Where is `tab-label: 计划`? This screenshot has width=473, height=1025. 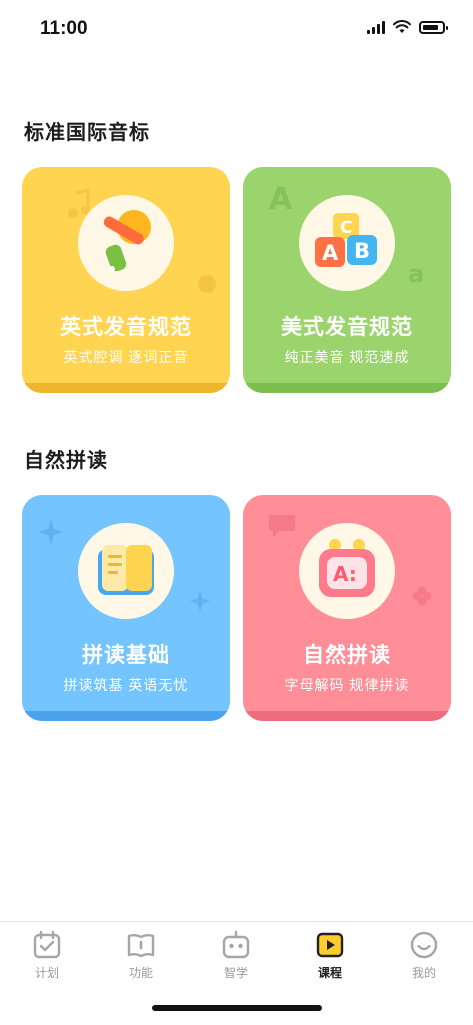 tab-label: 计划 is located at coordinates (46, 973).